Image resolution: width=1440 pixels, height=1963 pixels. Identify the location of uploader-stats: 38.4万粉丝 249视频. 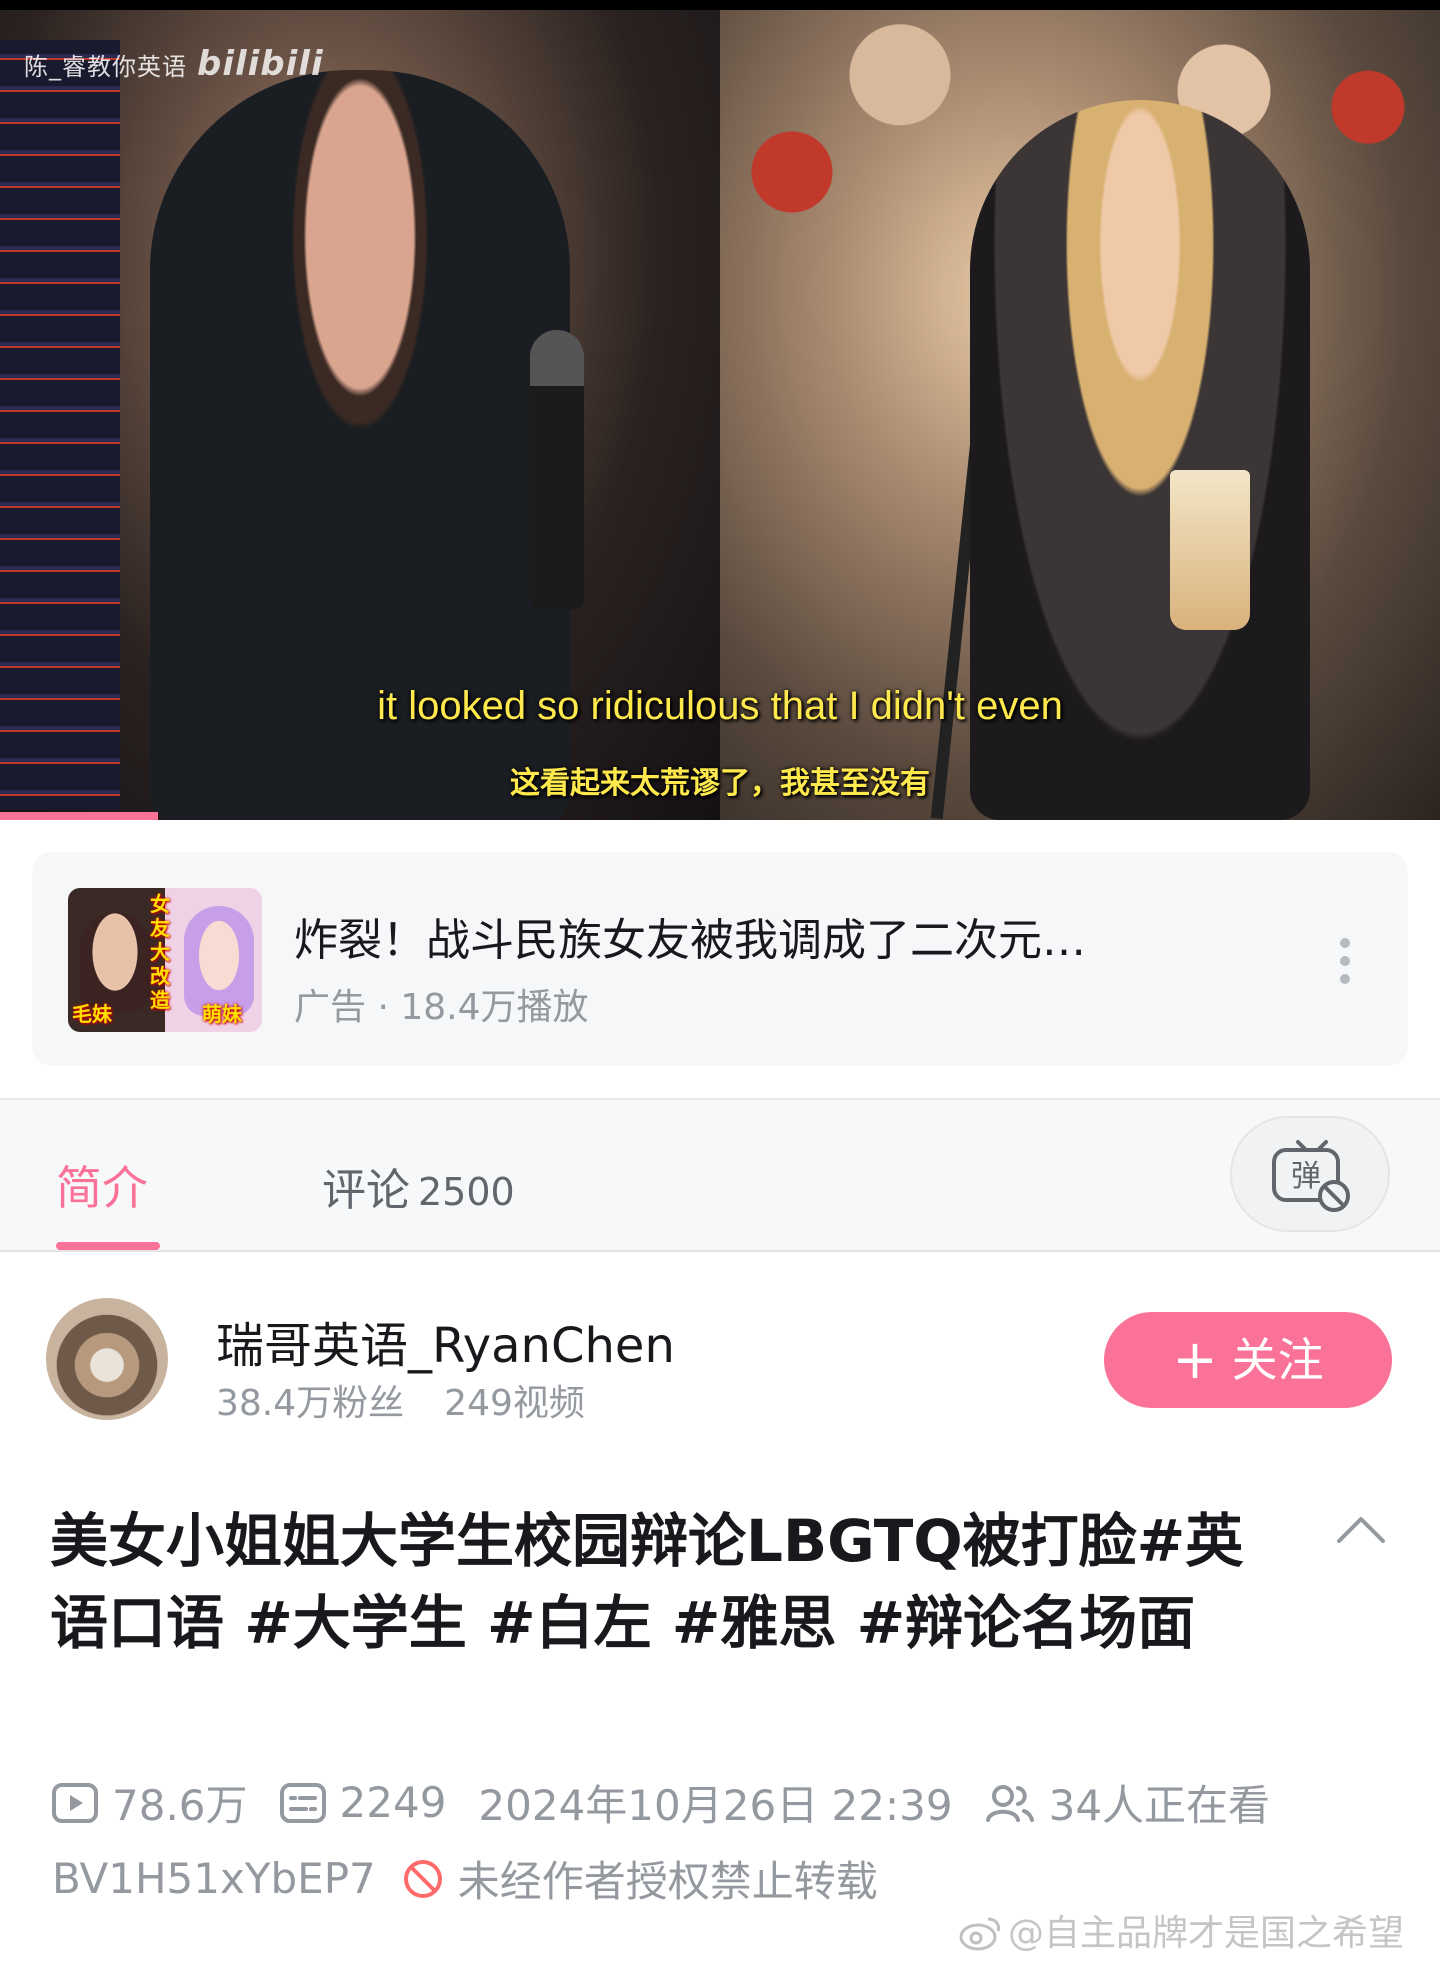
(400, 1400).